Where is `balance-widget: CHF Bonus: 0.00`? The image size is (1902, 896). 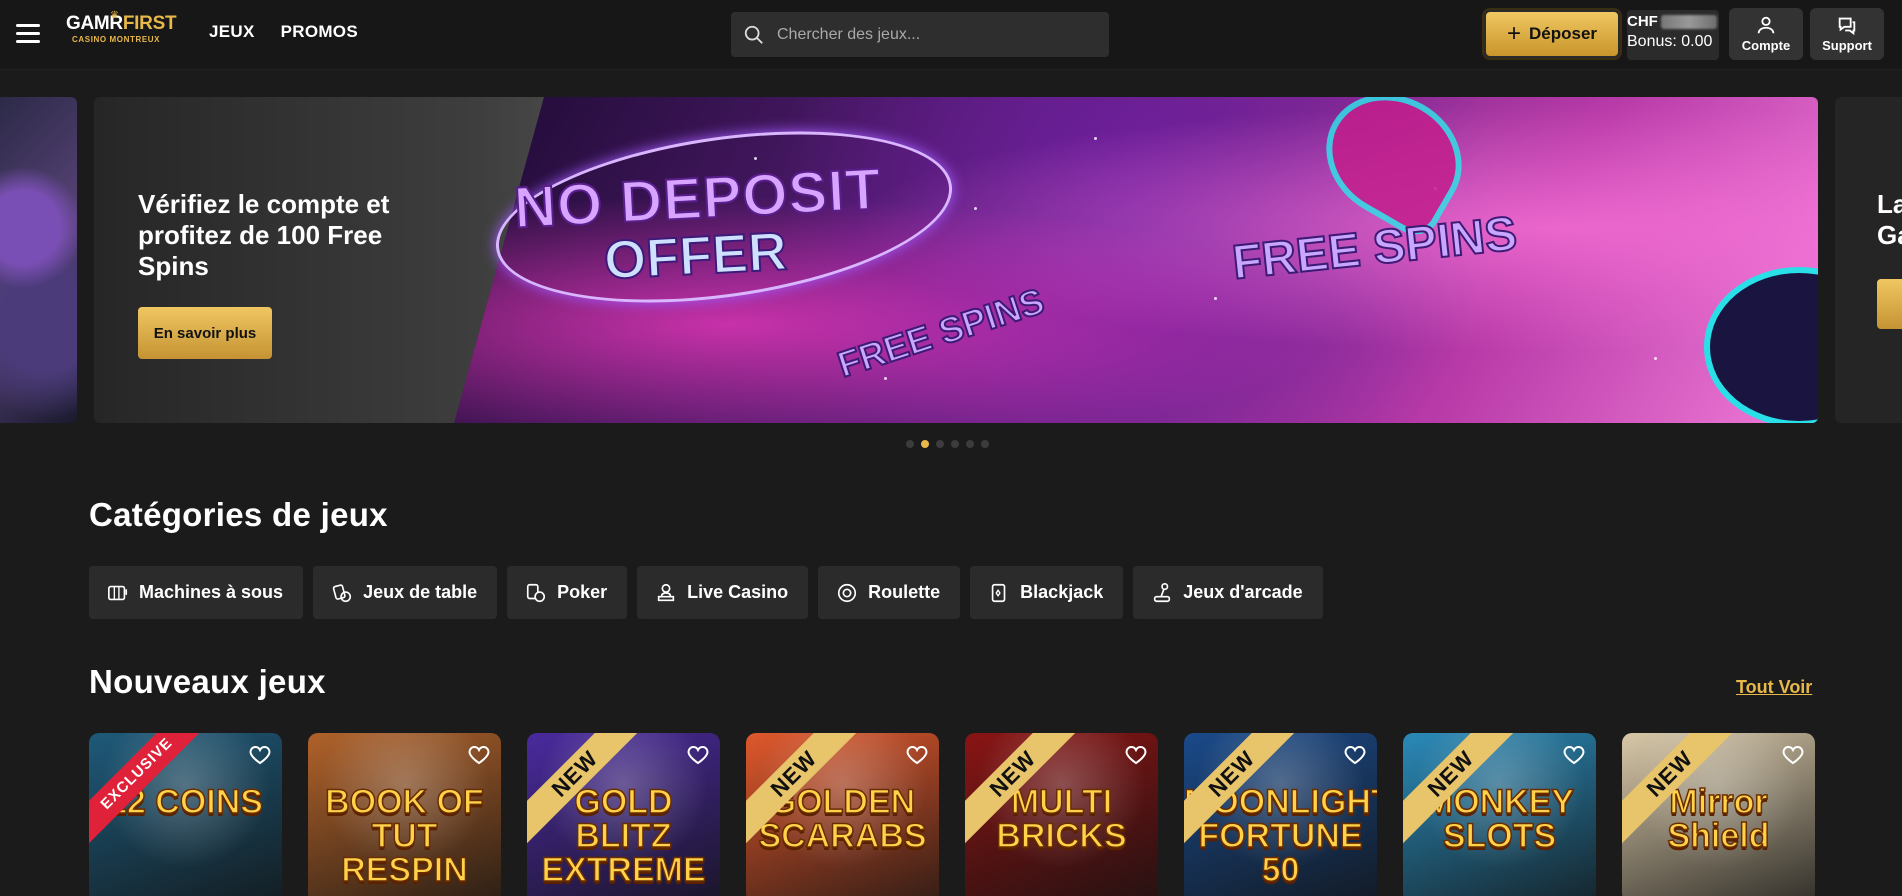 balance-widget: CHF Bonus: 0.00 is located at coordinates (1673, 35).